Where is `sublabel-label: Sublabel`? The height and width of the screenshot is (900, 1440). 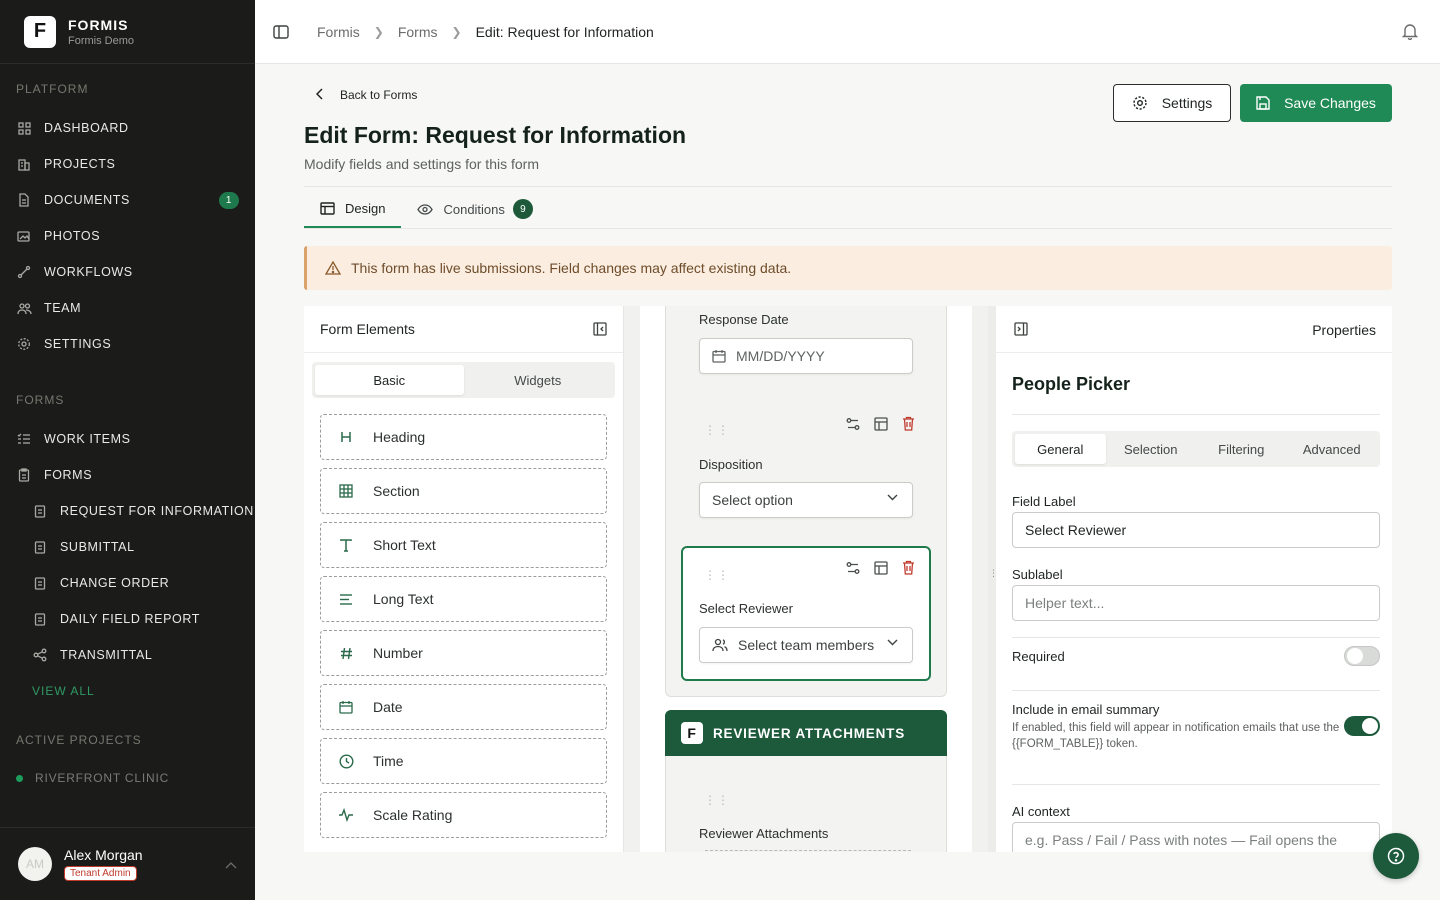 sublabel-label: Sublabel is located at coordinates (1037, 574).